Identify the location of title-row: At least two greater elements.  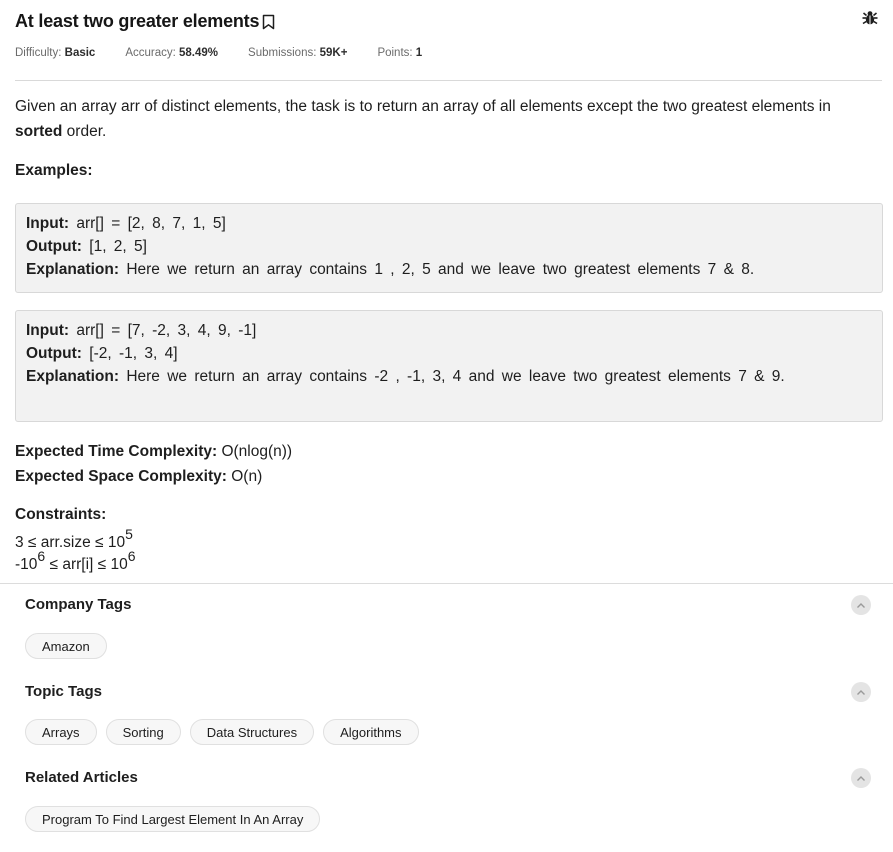
(145, 21).